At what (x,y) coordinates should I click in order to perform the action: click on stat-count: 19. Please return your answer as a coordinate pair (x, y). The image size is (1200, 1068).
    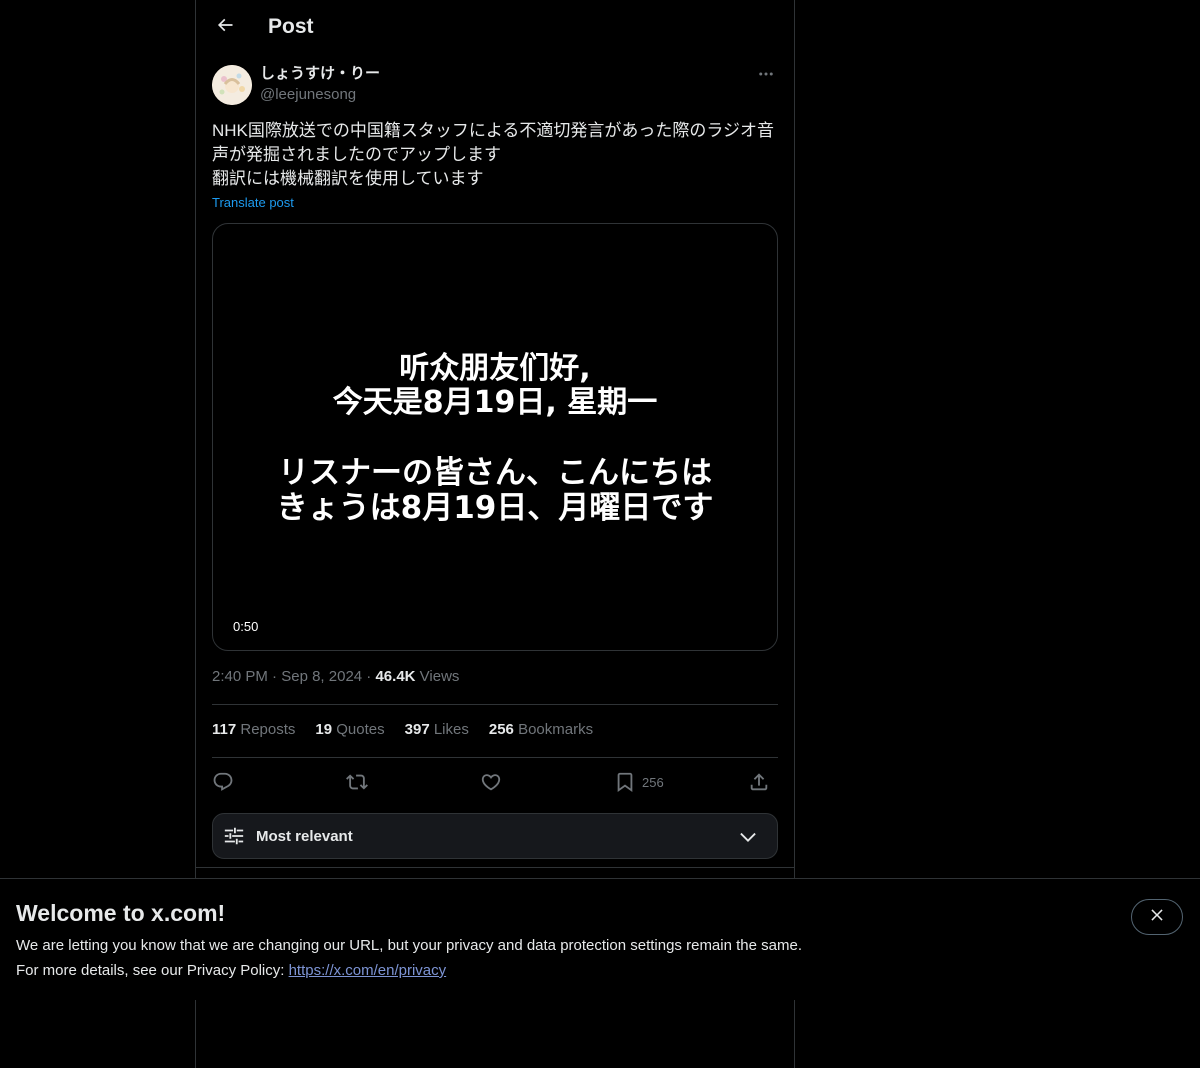
    Looking at the image, I should click on (324, 729).